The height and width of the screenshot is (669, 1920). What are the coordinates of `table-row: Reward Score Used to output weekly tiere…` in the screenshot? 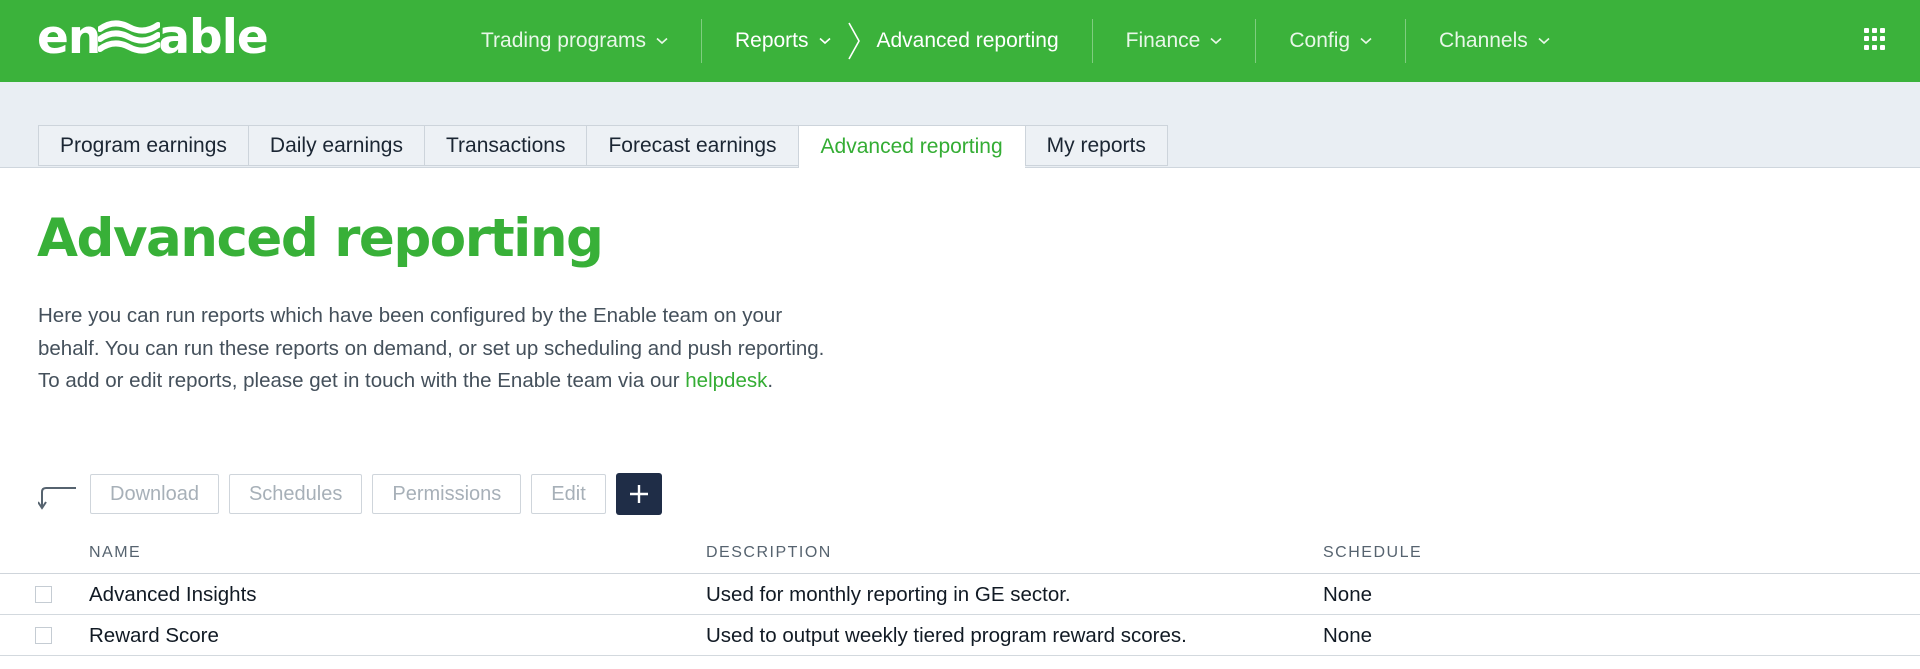 It's located at (960, 635).